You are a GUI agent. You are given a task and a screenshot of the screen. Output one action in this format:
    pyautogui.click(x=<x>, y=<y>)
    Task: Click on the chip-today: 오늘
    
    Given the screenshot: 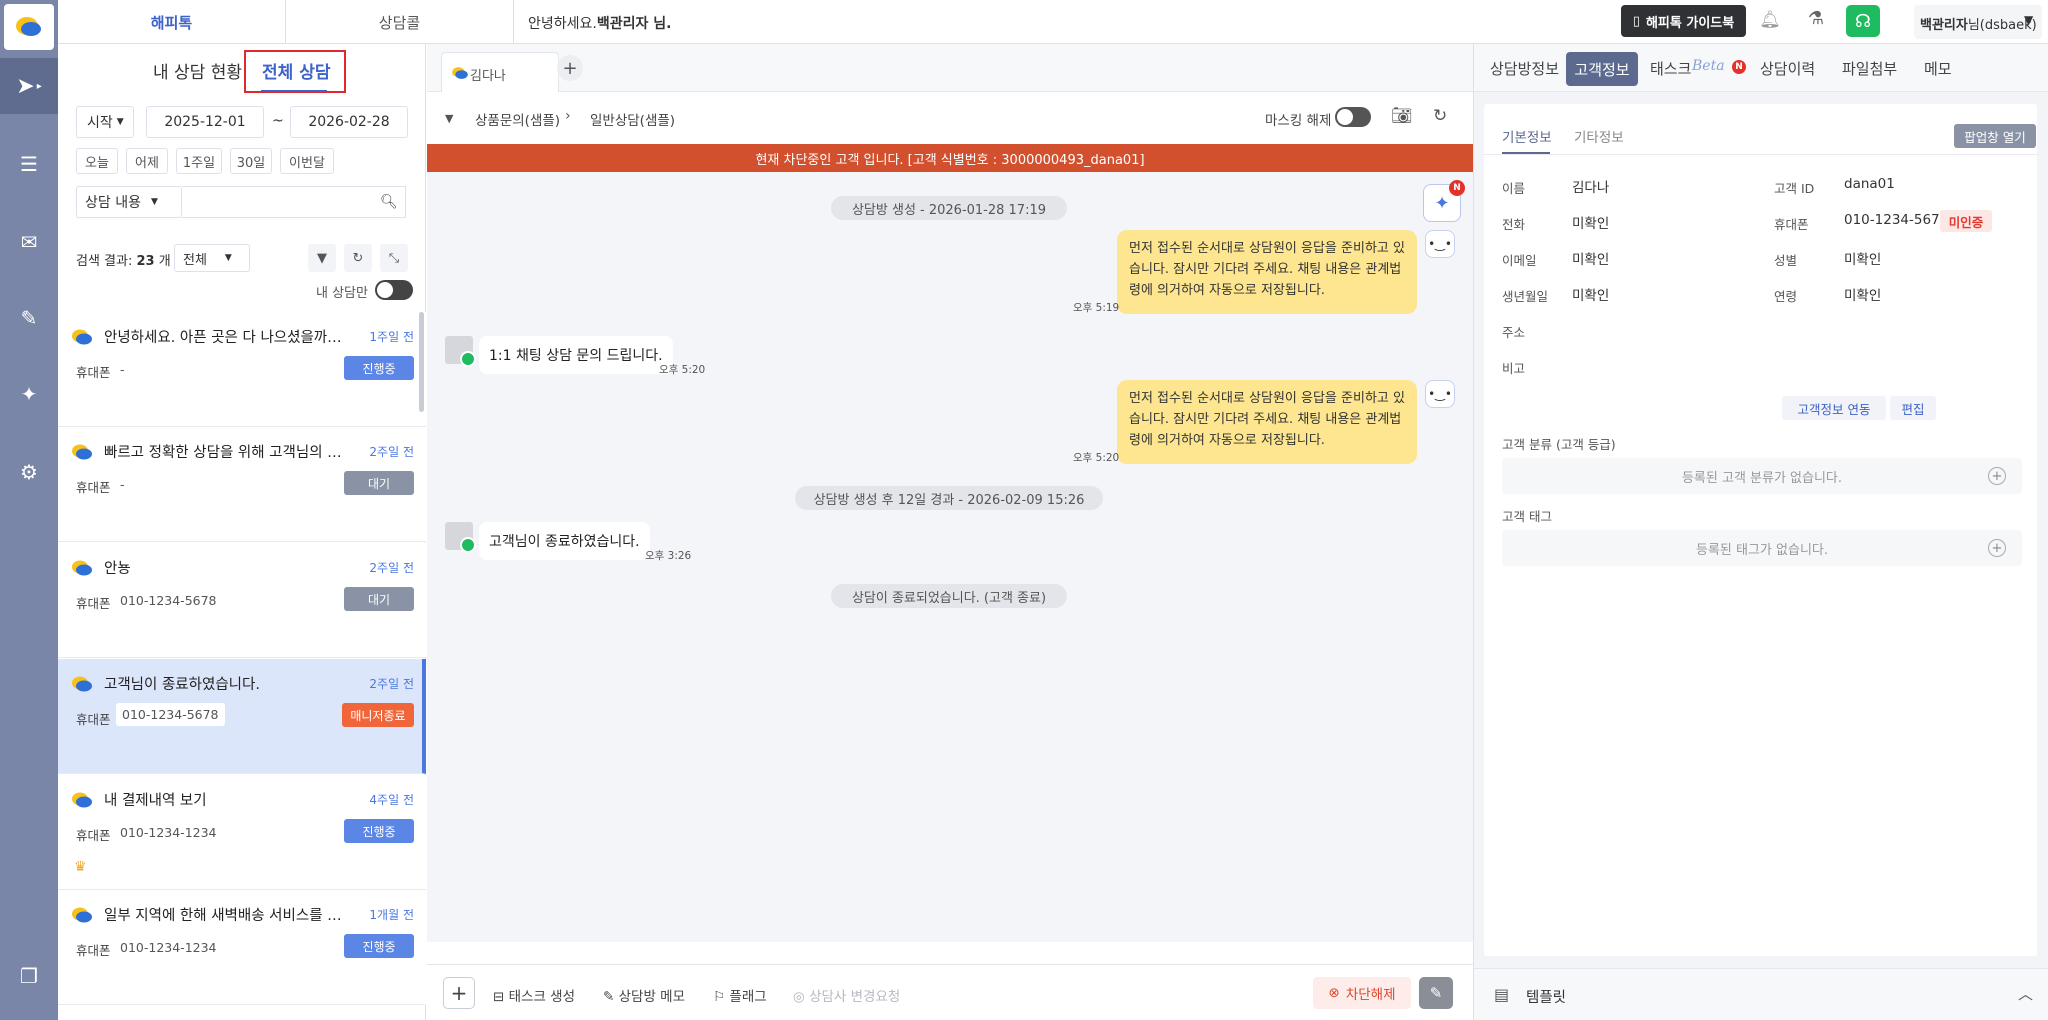 What is the action you would take?
    pyautogui.click(x=97, y=161)
    